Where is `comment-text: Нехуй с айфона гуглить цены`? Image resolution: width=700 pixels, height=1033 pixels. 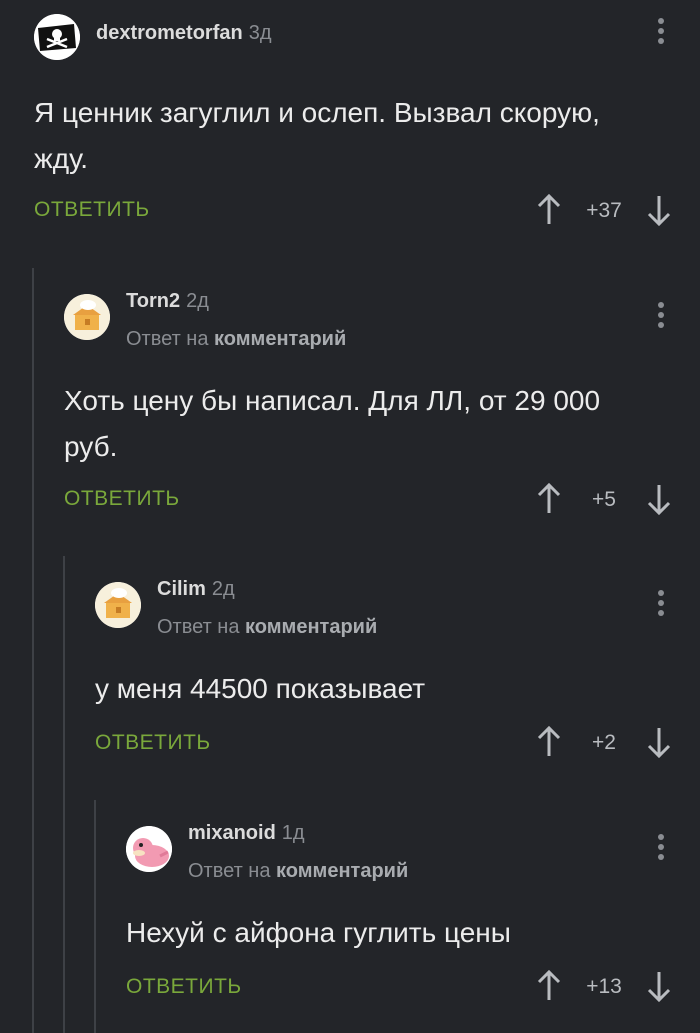
comment-text: Нехуй с айфона гуглить цены is located at coordinates (318, 932).